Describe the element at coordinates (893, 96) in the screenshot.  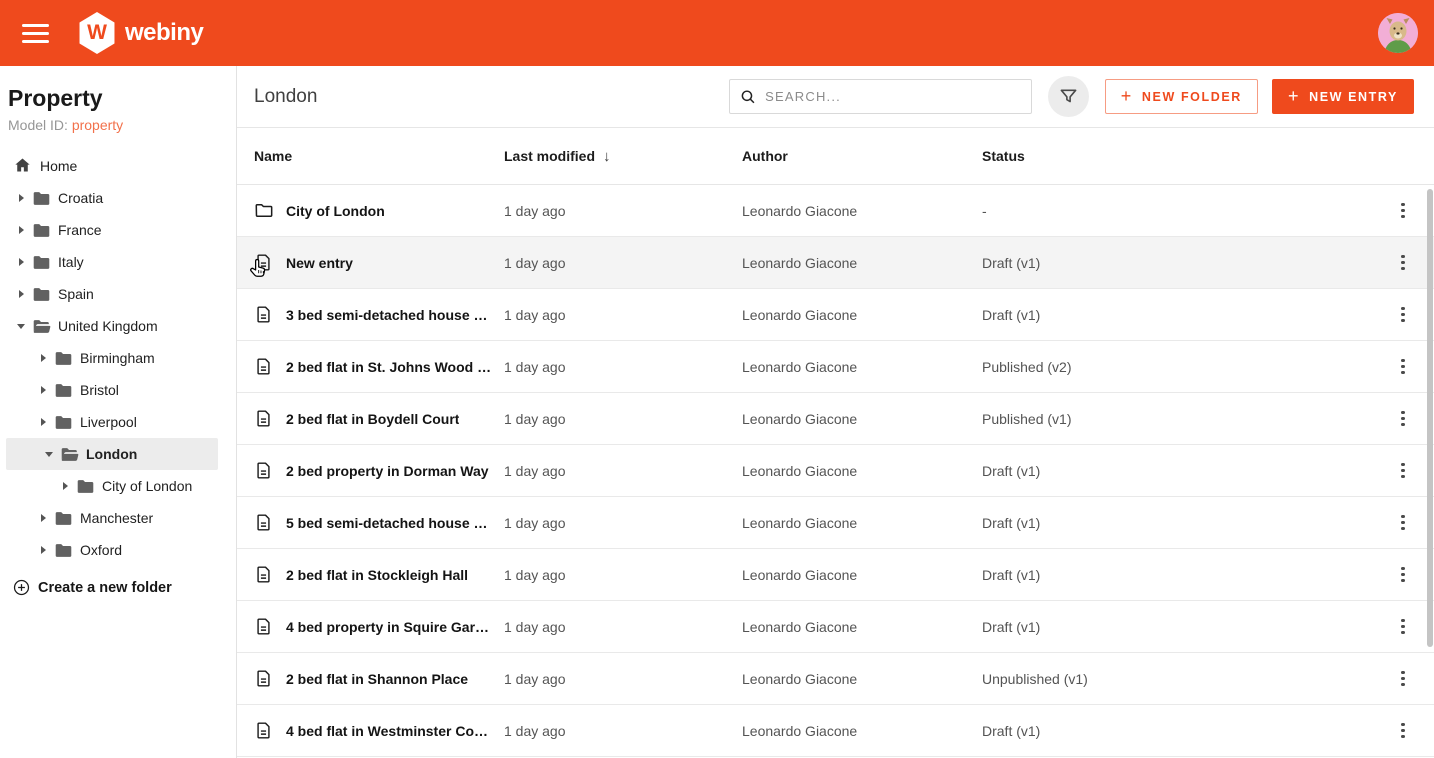
I see `search-input` at that location.